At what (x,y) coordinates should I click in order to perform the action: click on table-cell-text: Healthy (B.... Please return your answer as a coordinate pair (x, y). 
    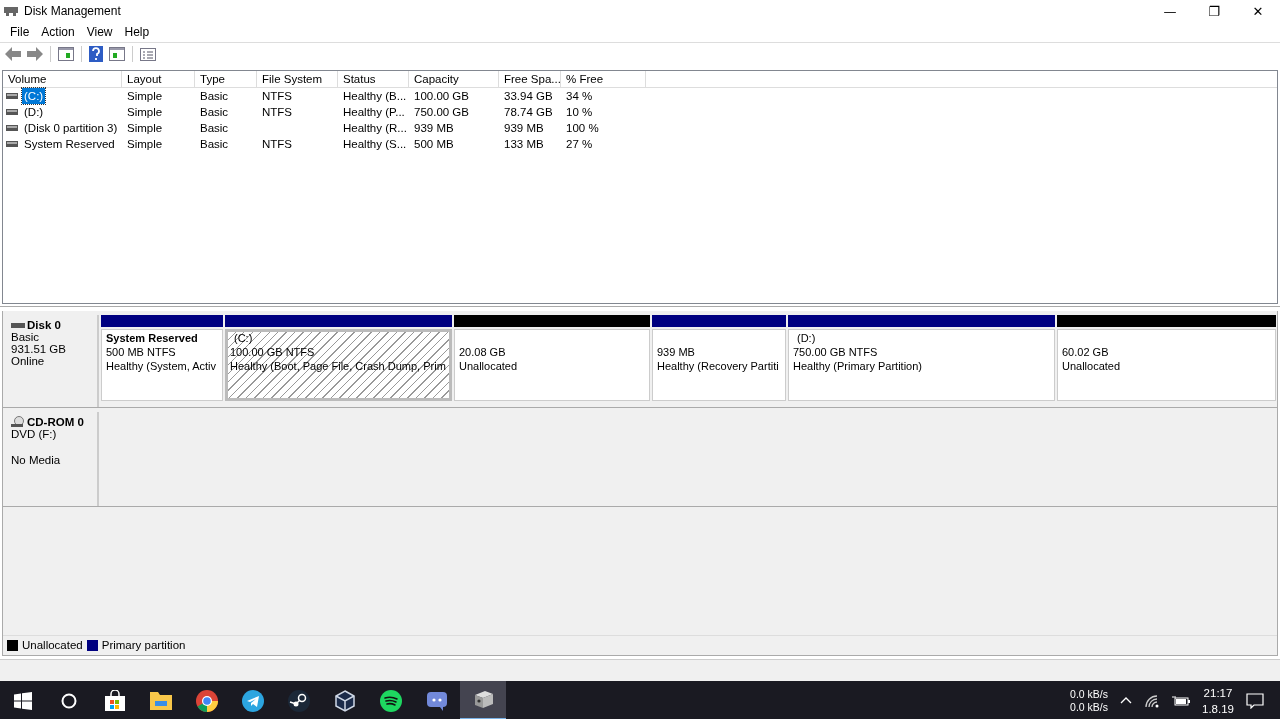
    Looking at the image, I should click on (375, 96).